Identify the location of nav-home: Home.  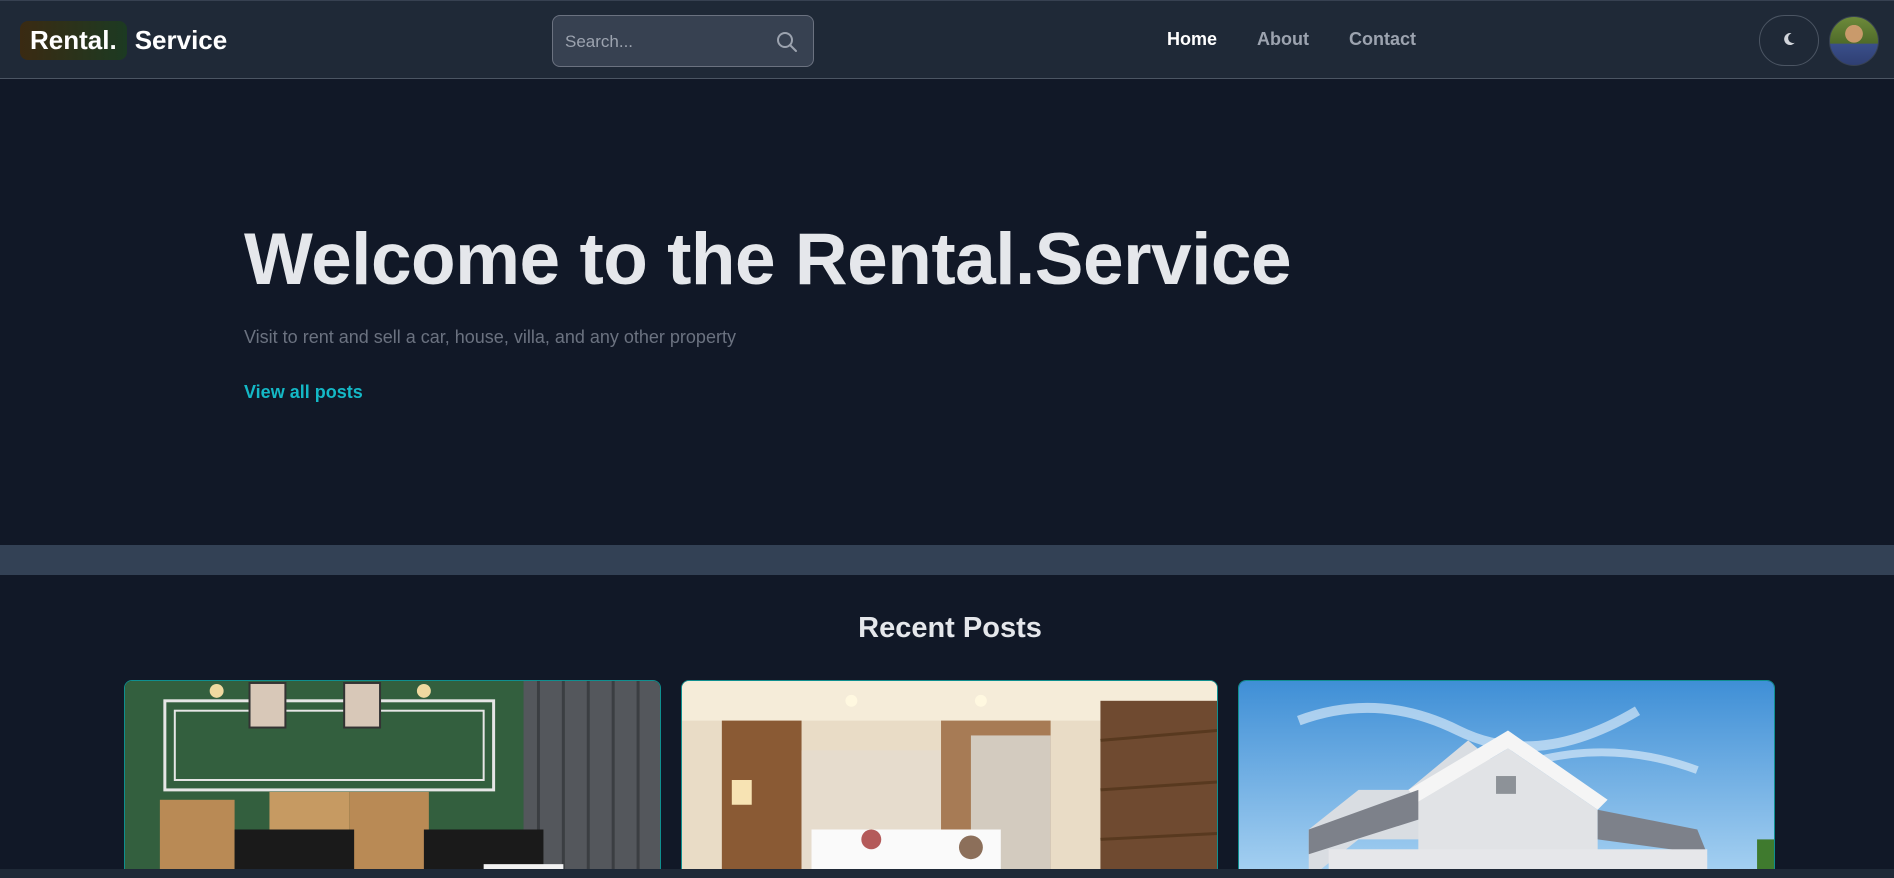
(1192, 39).